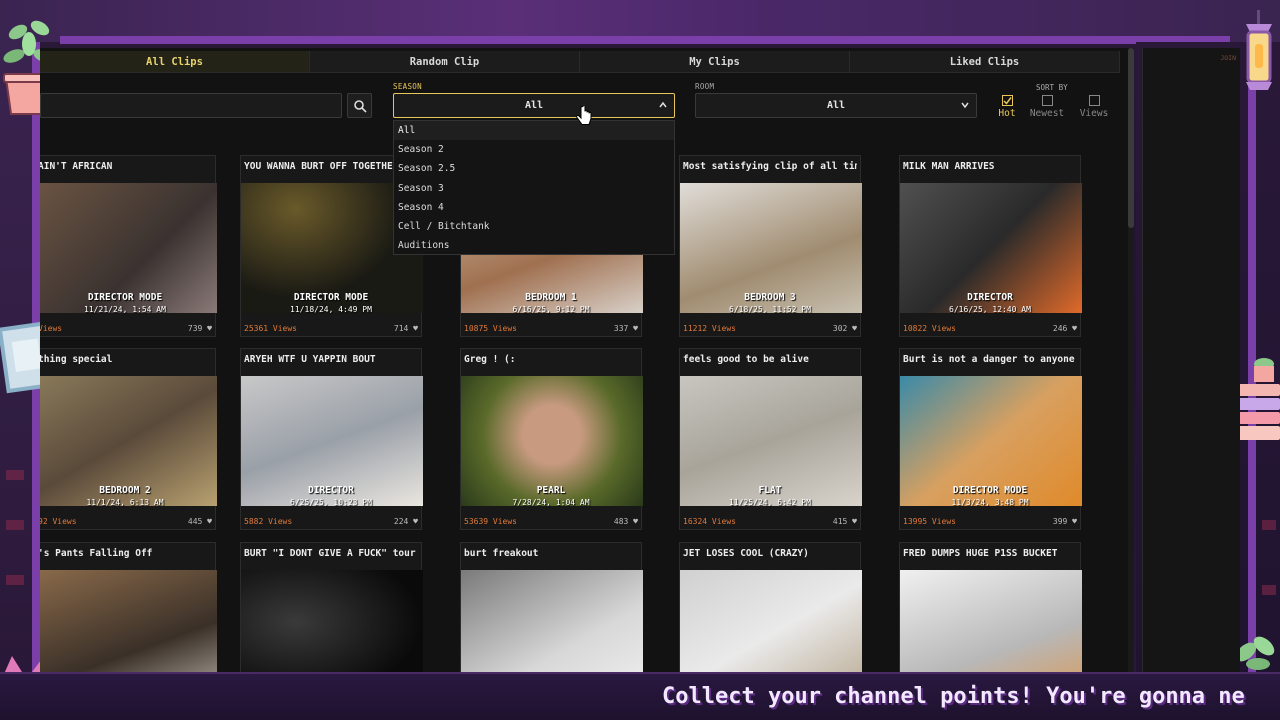  I want to click on clip-date: 11/25/24, 6:42 PM, so click(770, 502).